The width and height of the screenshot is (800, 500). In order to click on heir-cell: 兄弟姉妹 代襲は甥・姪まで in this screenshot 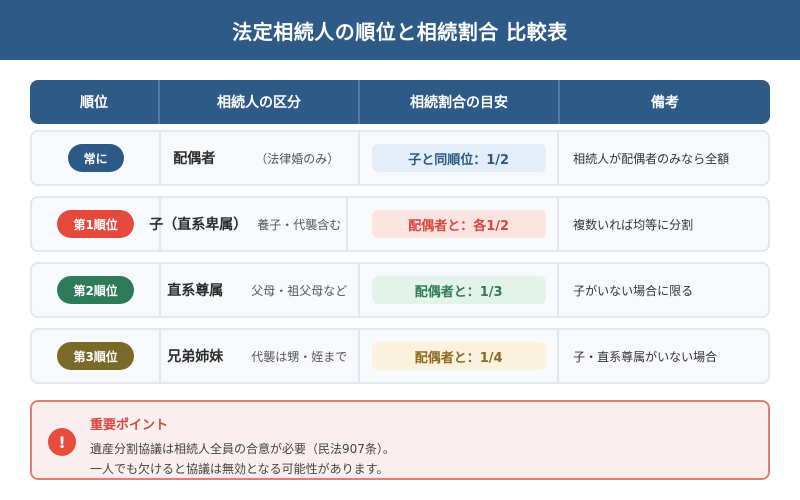, I will do `click(261, 356)`.